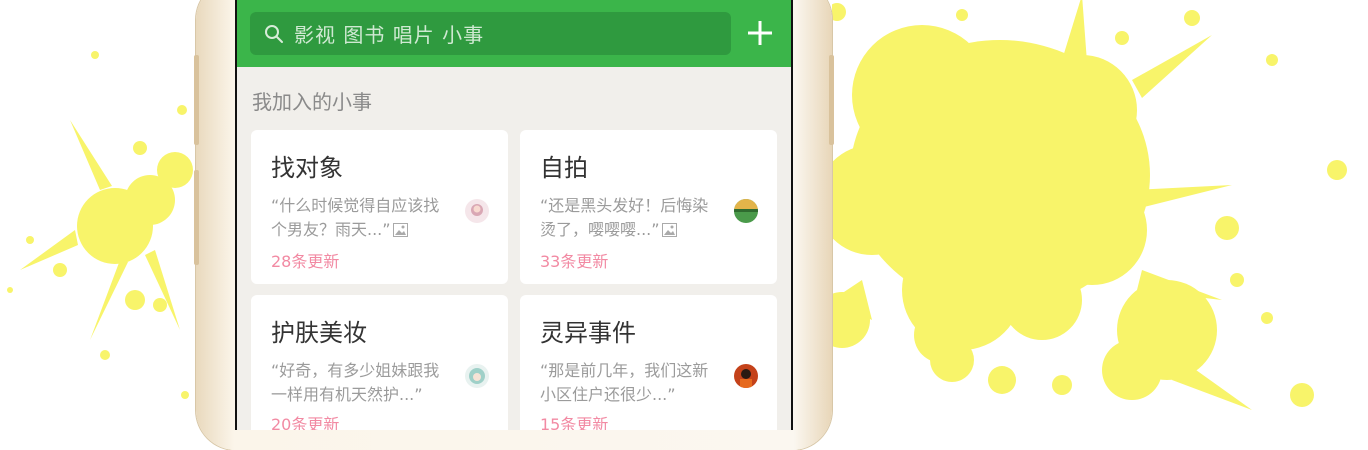  I want to click on card-title: 自拍, so click(564, 168).